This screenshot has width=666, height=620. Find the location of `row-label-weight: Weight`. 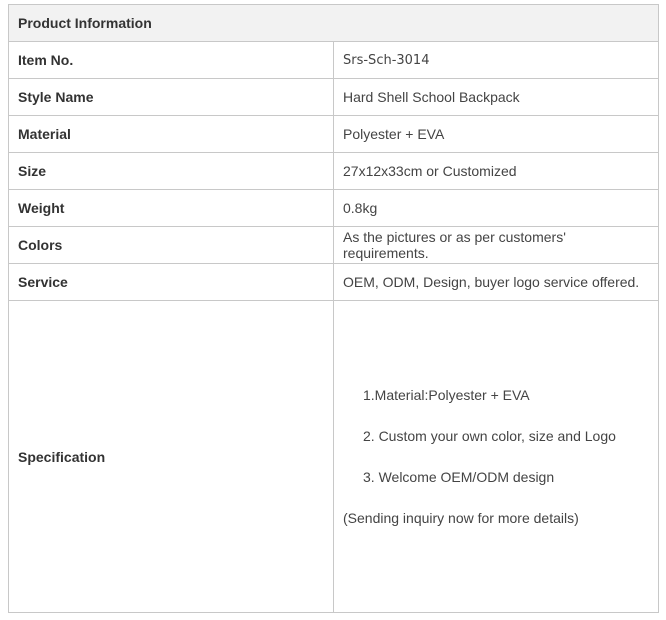

row-label-weight: Weight is located at coordinates (171, 208).